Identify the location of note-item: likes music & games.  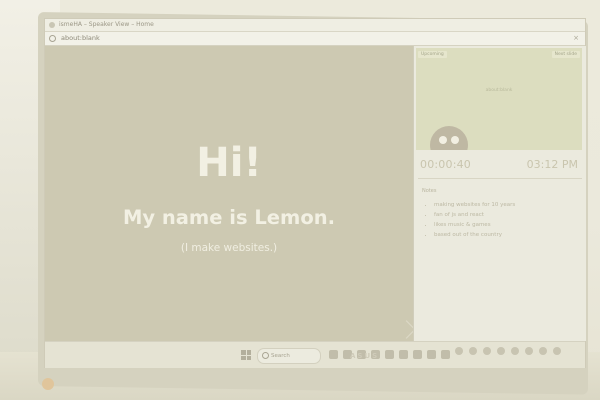
(474, 225).